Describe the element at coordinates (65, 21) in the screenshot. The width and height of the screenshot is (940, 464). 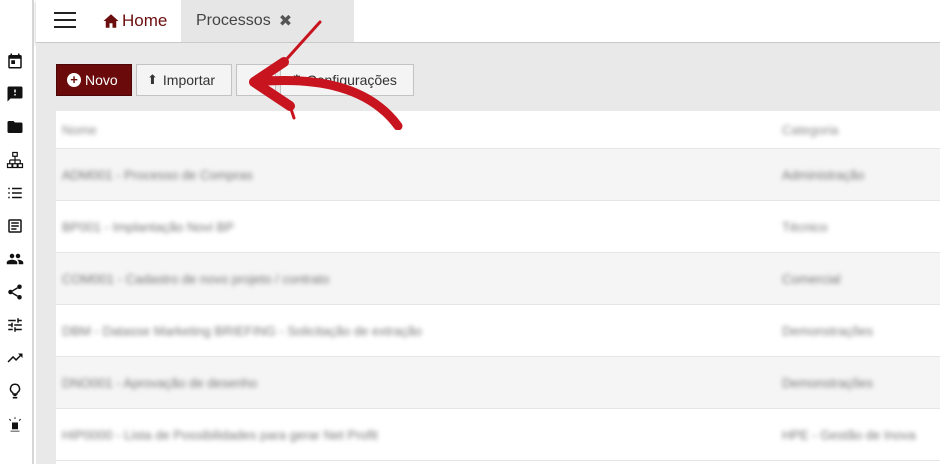
I see `menu-icon` at that location.